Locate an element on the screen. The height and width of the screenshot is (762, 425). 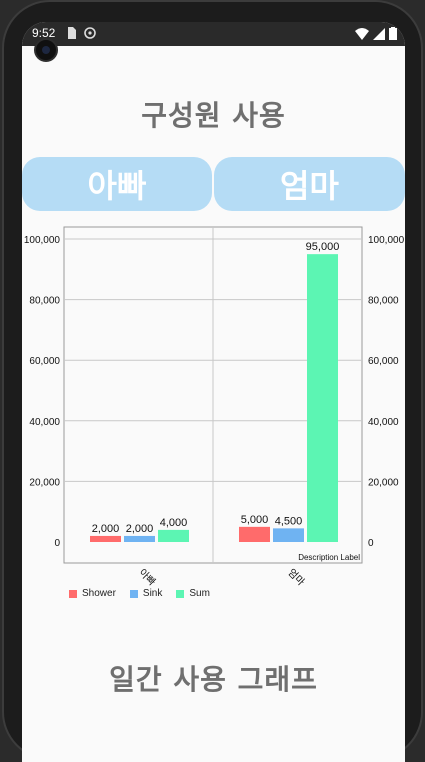
sim-card-icon is located at coordinates (72, 33).